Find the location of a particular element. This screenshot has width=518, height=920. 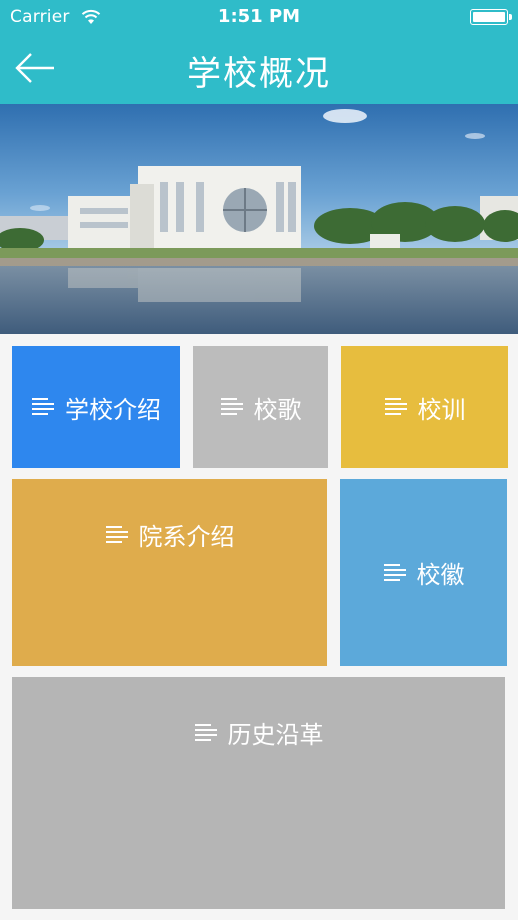

status-time: 1:51 PM is located at coordinates (259, 16).